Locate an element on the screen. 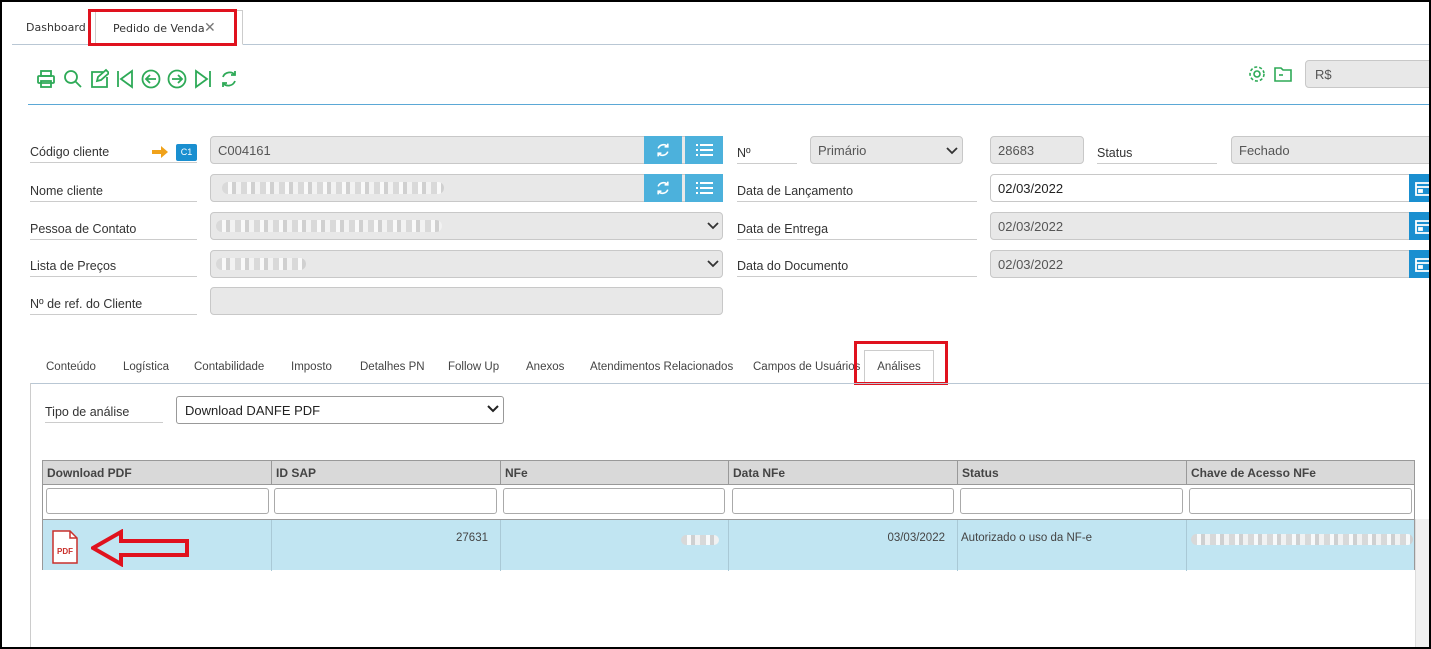  first-record-icon is located at coordinates (125, 79).